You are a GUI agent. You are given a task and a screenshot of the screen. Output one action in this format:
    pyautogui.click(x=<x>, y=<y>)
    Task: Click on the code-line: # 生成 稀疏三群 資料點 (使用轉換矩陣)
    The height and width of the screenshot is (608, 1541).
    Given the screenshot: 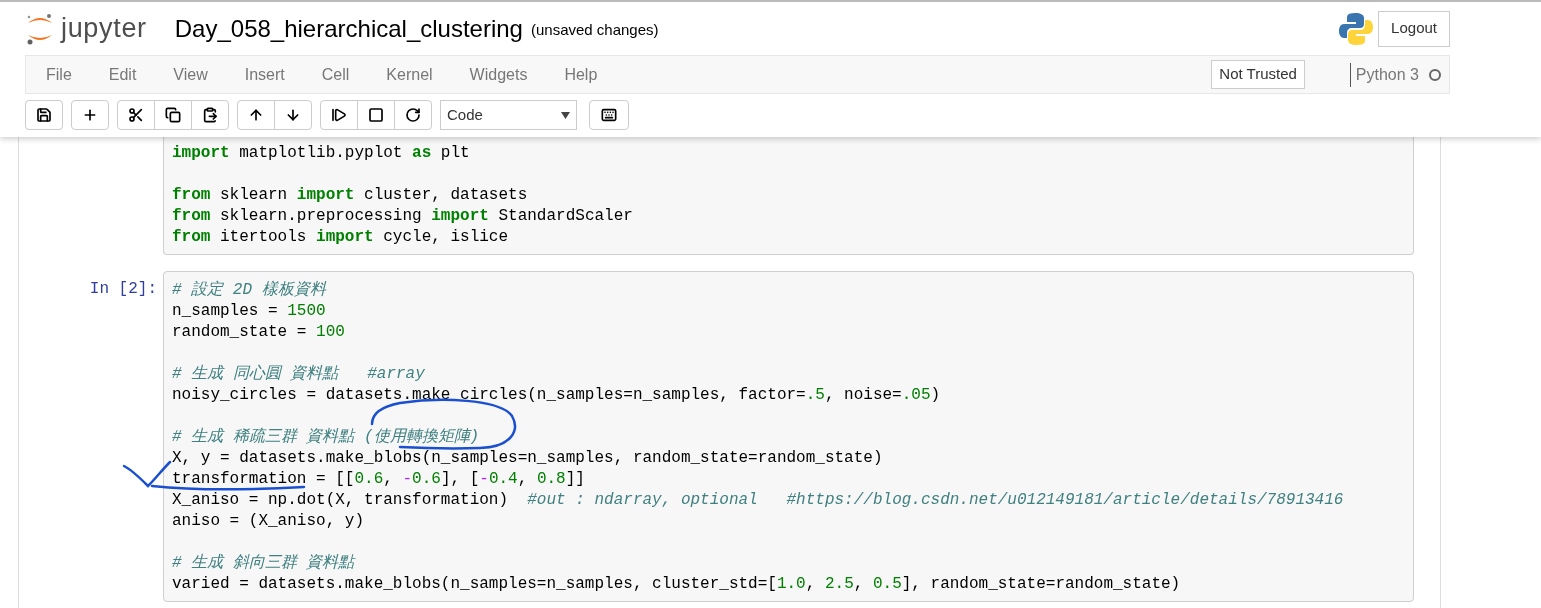 What is the action you would take?
    pyautogui.click(x=326, y=437)
    